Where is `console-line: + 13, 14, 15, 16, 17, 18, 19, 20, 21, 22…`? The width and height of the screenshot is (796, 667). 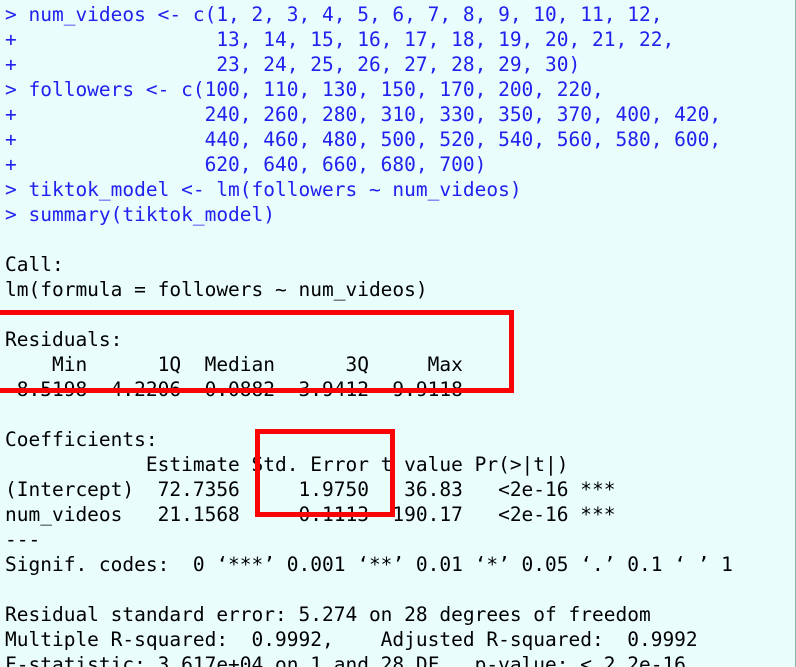
console-line: + 13, 14, 15, 16, 17, 18, 19, 20, 21, 22… is located at coordinates (340, 39).